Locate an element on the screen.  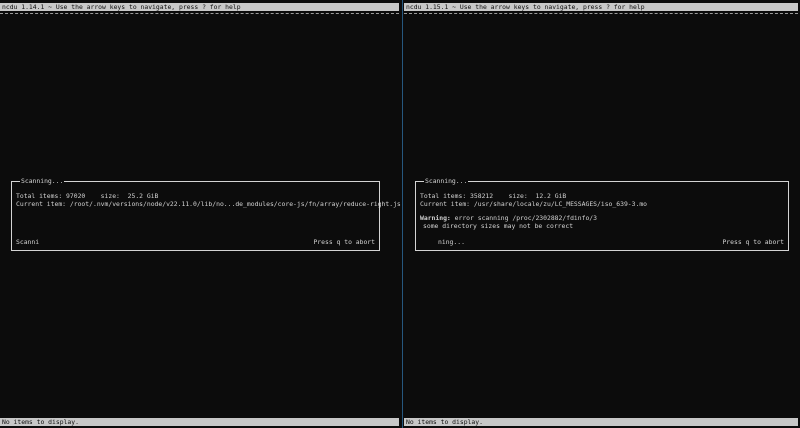
size-value: 12.2 GiB is located at coordinates (551, 196).